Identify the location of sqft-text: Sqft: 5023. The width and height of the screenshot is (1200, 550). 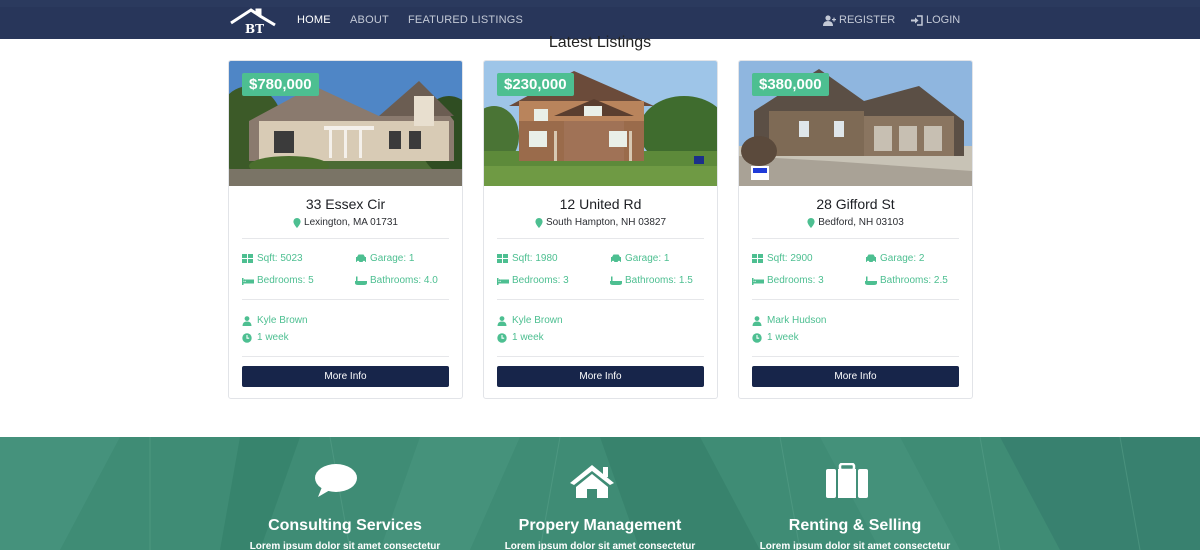
(280, 258).